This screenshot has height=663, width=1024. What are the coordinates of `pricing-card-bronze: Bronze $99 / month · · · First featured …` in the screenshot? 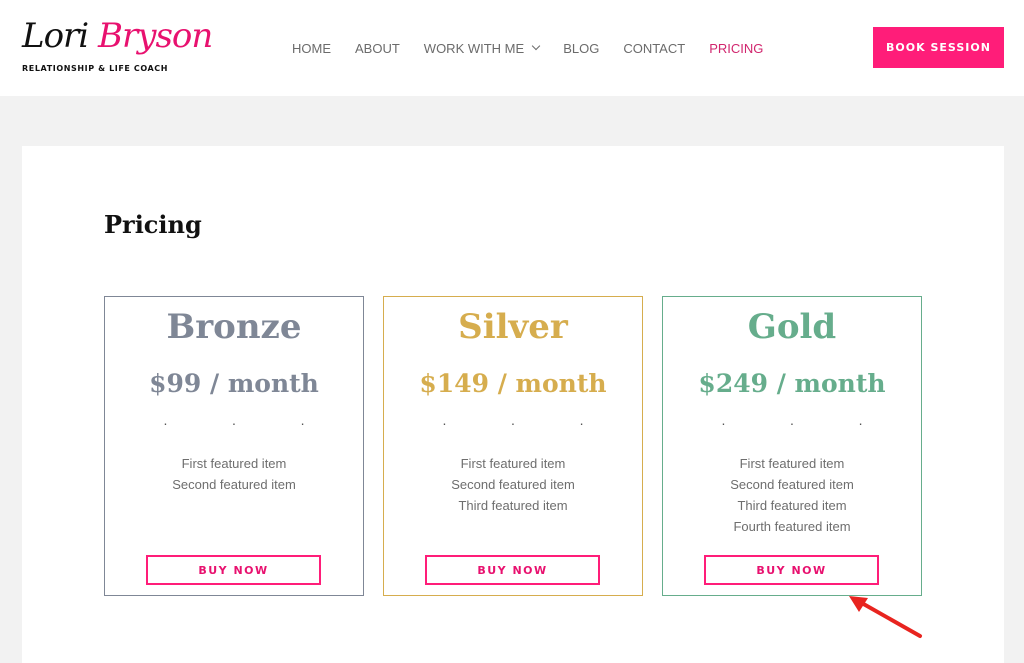 It's located at (234, 446).